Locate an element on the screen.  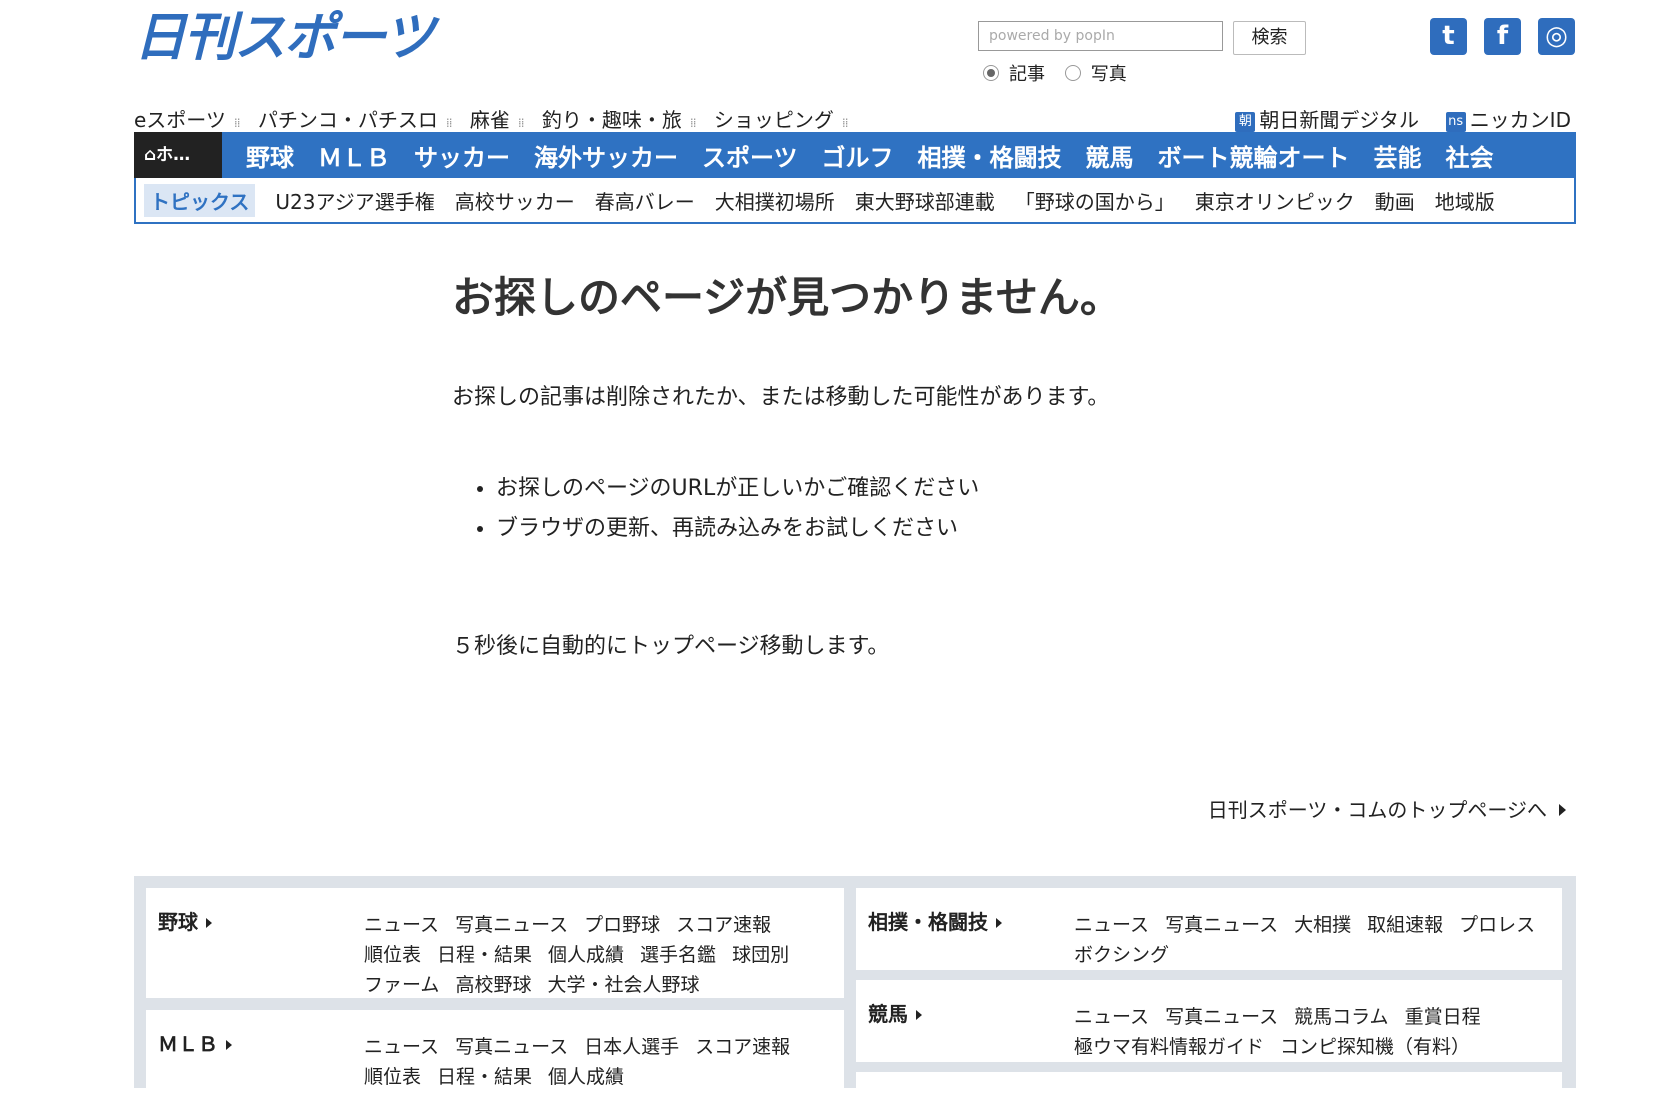
list-item: ブラウザの更新、再読み込みをお試しください is located at coordinates (737, 526).